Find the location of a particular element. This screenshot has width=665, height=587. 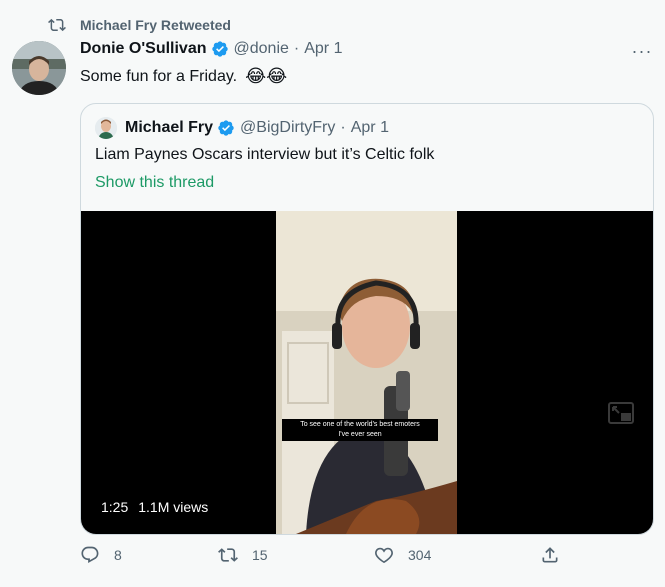

share-button is located at coordinates (550, 555).